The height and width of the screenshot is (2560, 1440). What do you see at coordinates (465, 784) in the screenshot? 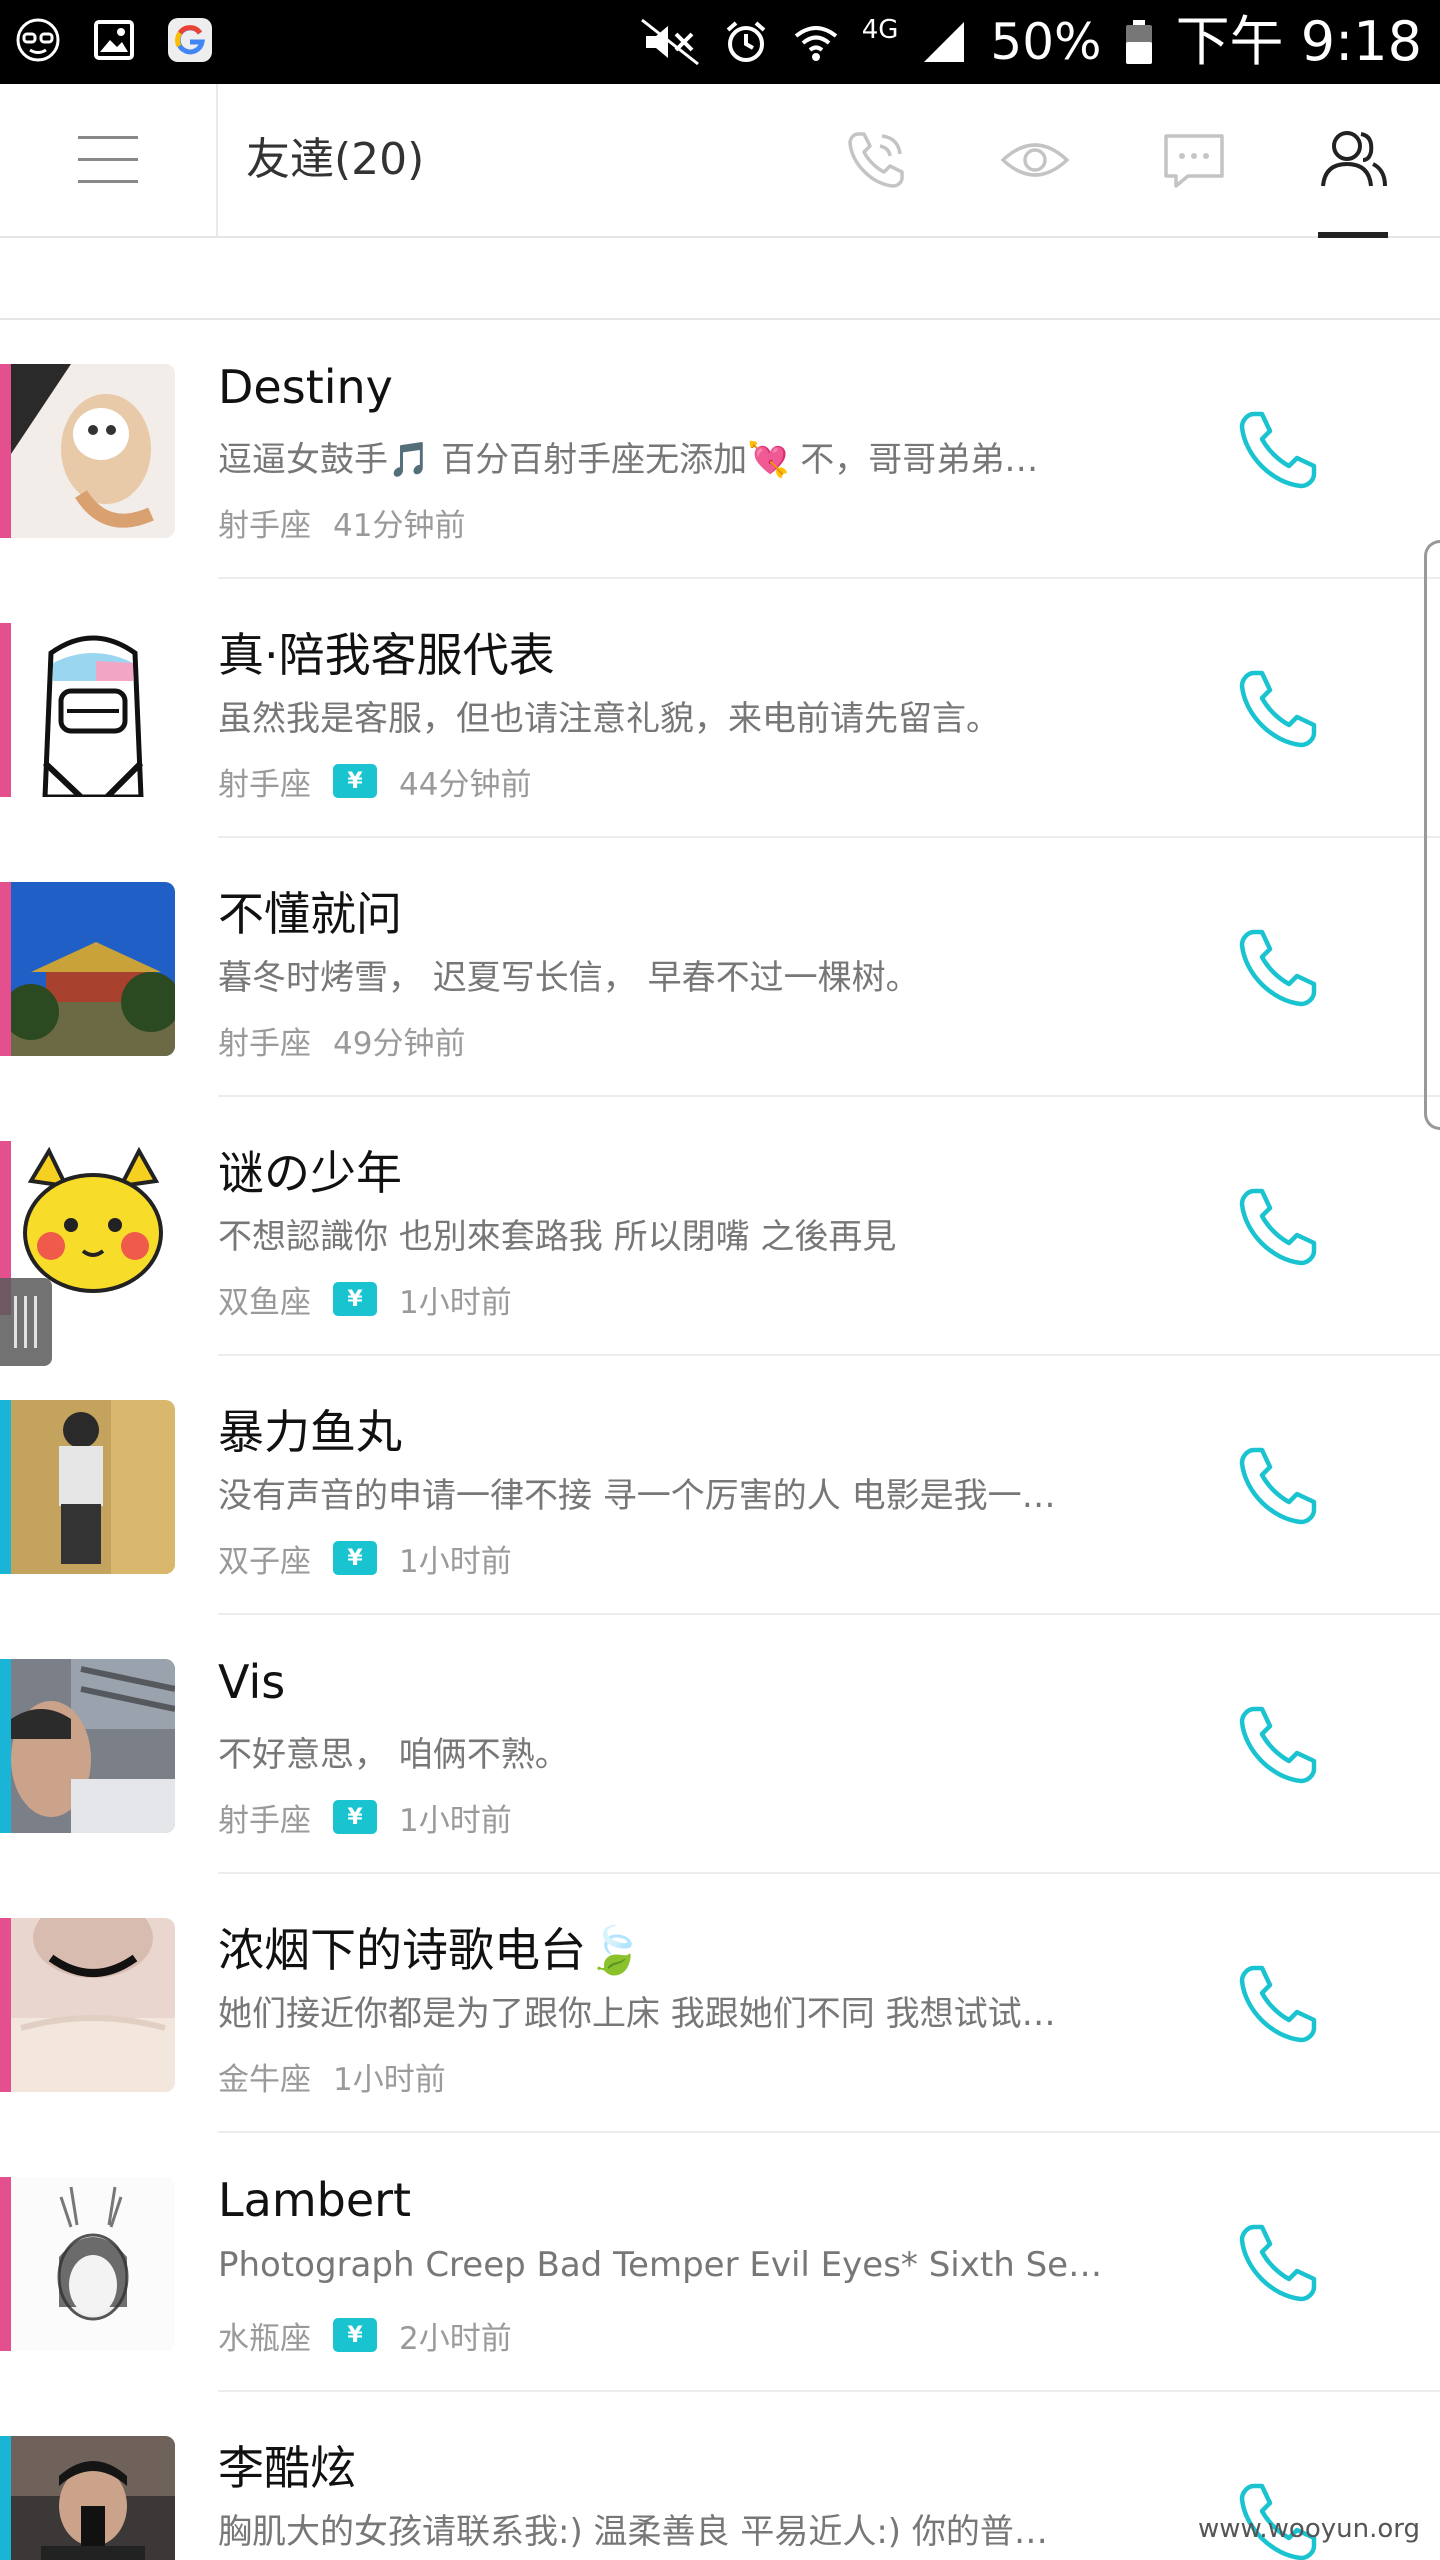
I see `last-active-time: 44分钟前` at bounding box center [465, 784].